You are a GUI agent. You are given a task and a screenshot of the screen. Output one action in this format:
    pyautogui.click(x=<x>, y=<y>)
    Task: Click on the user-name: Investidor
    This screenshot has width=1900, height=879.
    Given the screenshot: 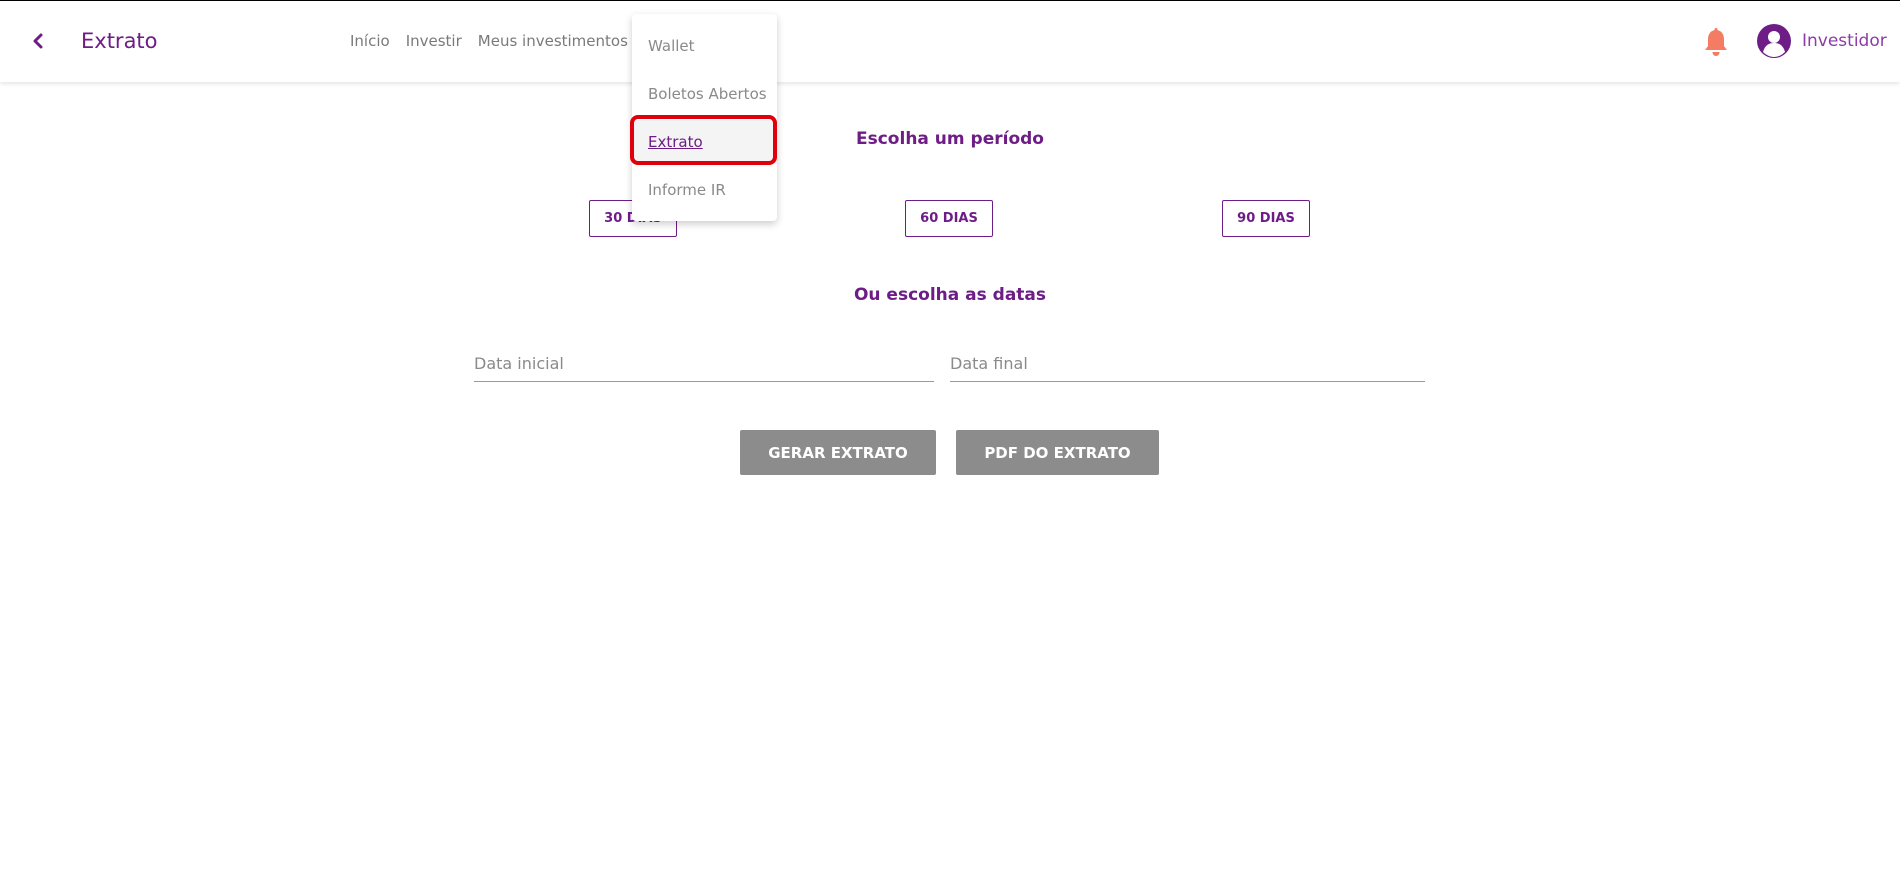 What is the action you would take?
    pyautogui.click(x=1844, y=41)
    